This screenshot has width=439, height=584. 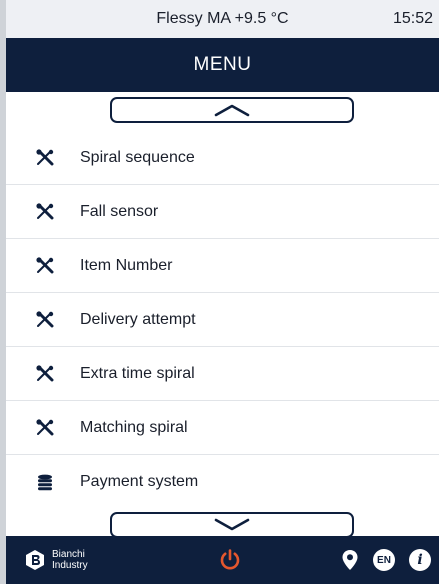 What do you see at coordinates (412, 18) in the screenshot?
I see `status-time: 15:52` at bounding box center [412, 18].